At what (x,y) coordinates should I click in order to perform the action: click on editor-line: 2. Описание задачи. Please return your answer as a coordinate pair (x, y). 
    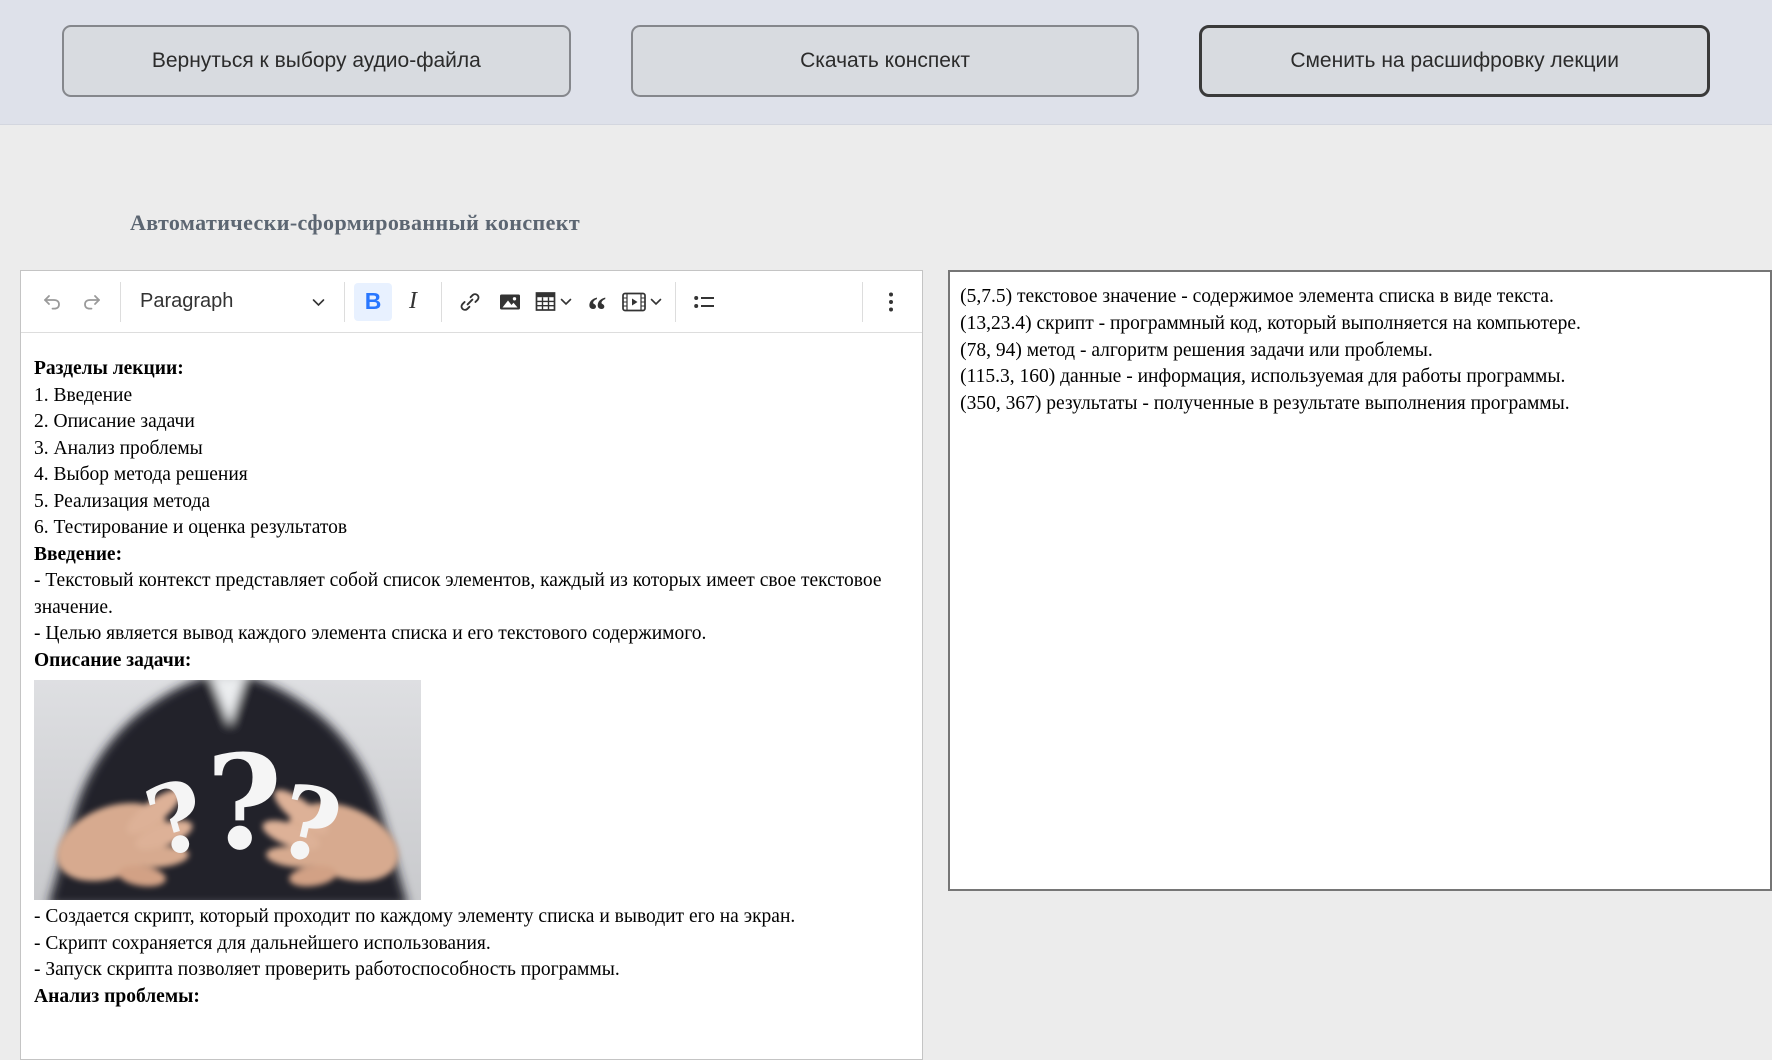
    Looking at the image, I should click on (114, 421).